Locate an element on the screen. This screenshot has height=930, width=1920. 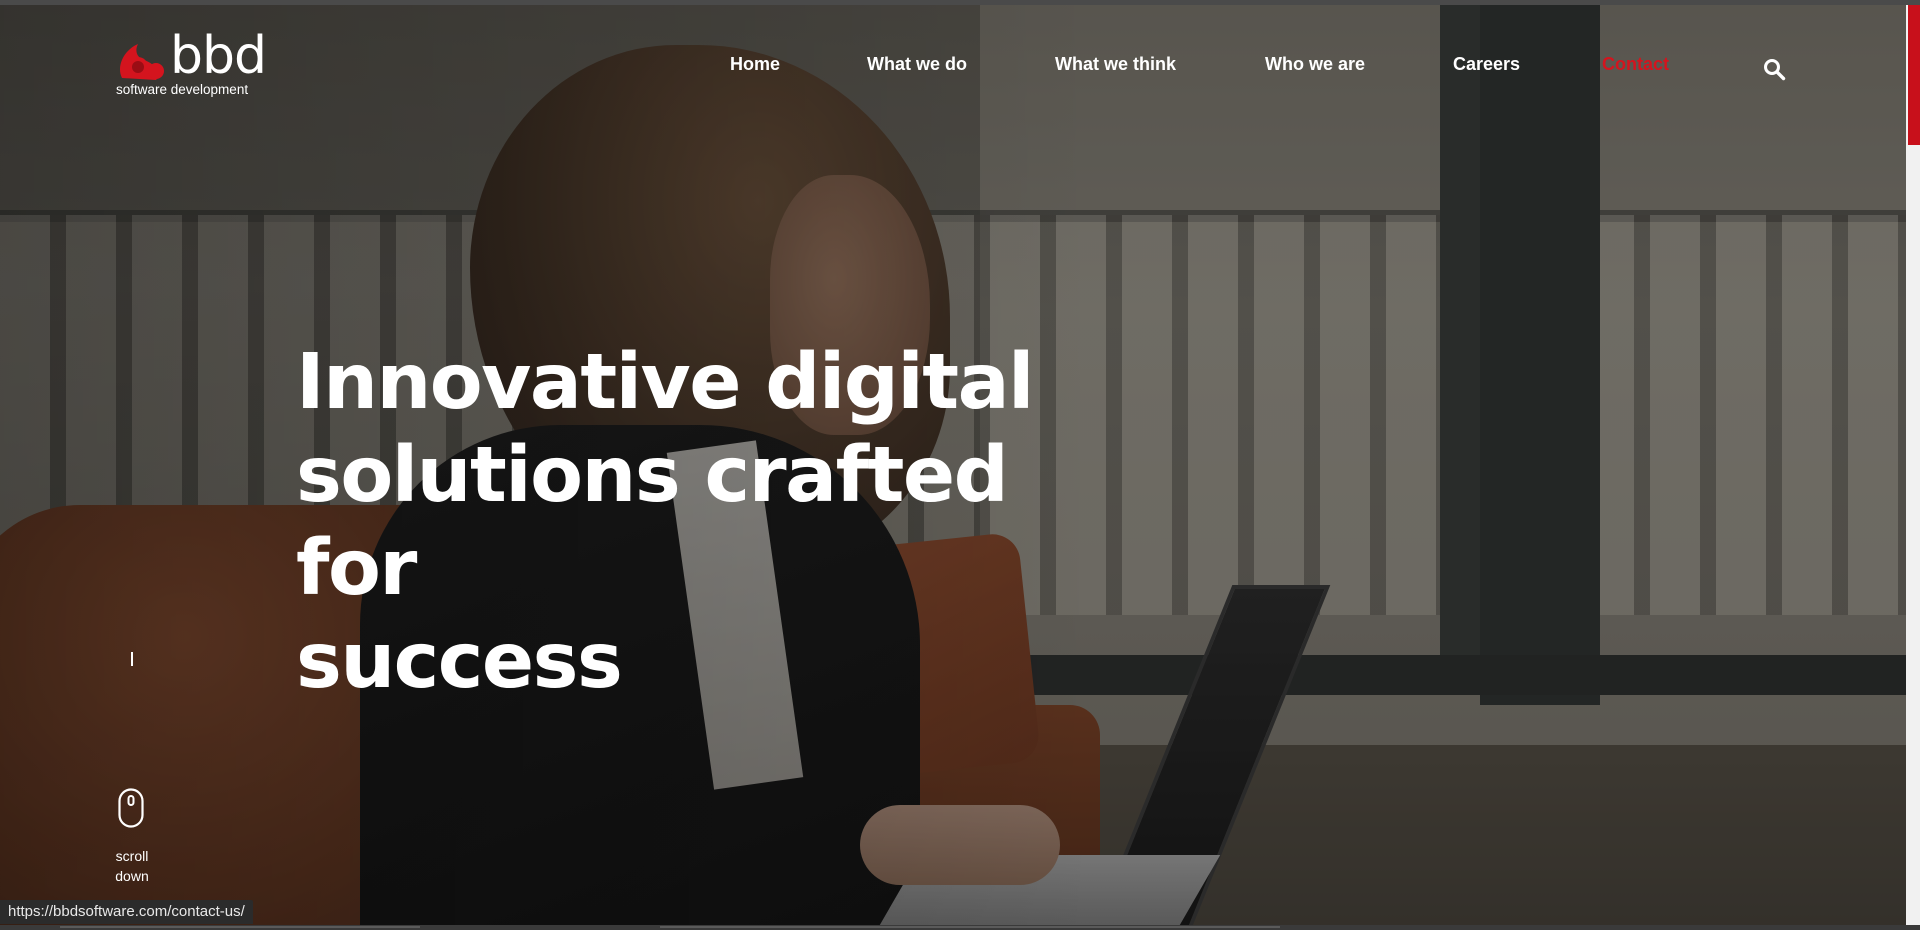
hero-heading-line: success is located at coordinates (459, 661).